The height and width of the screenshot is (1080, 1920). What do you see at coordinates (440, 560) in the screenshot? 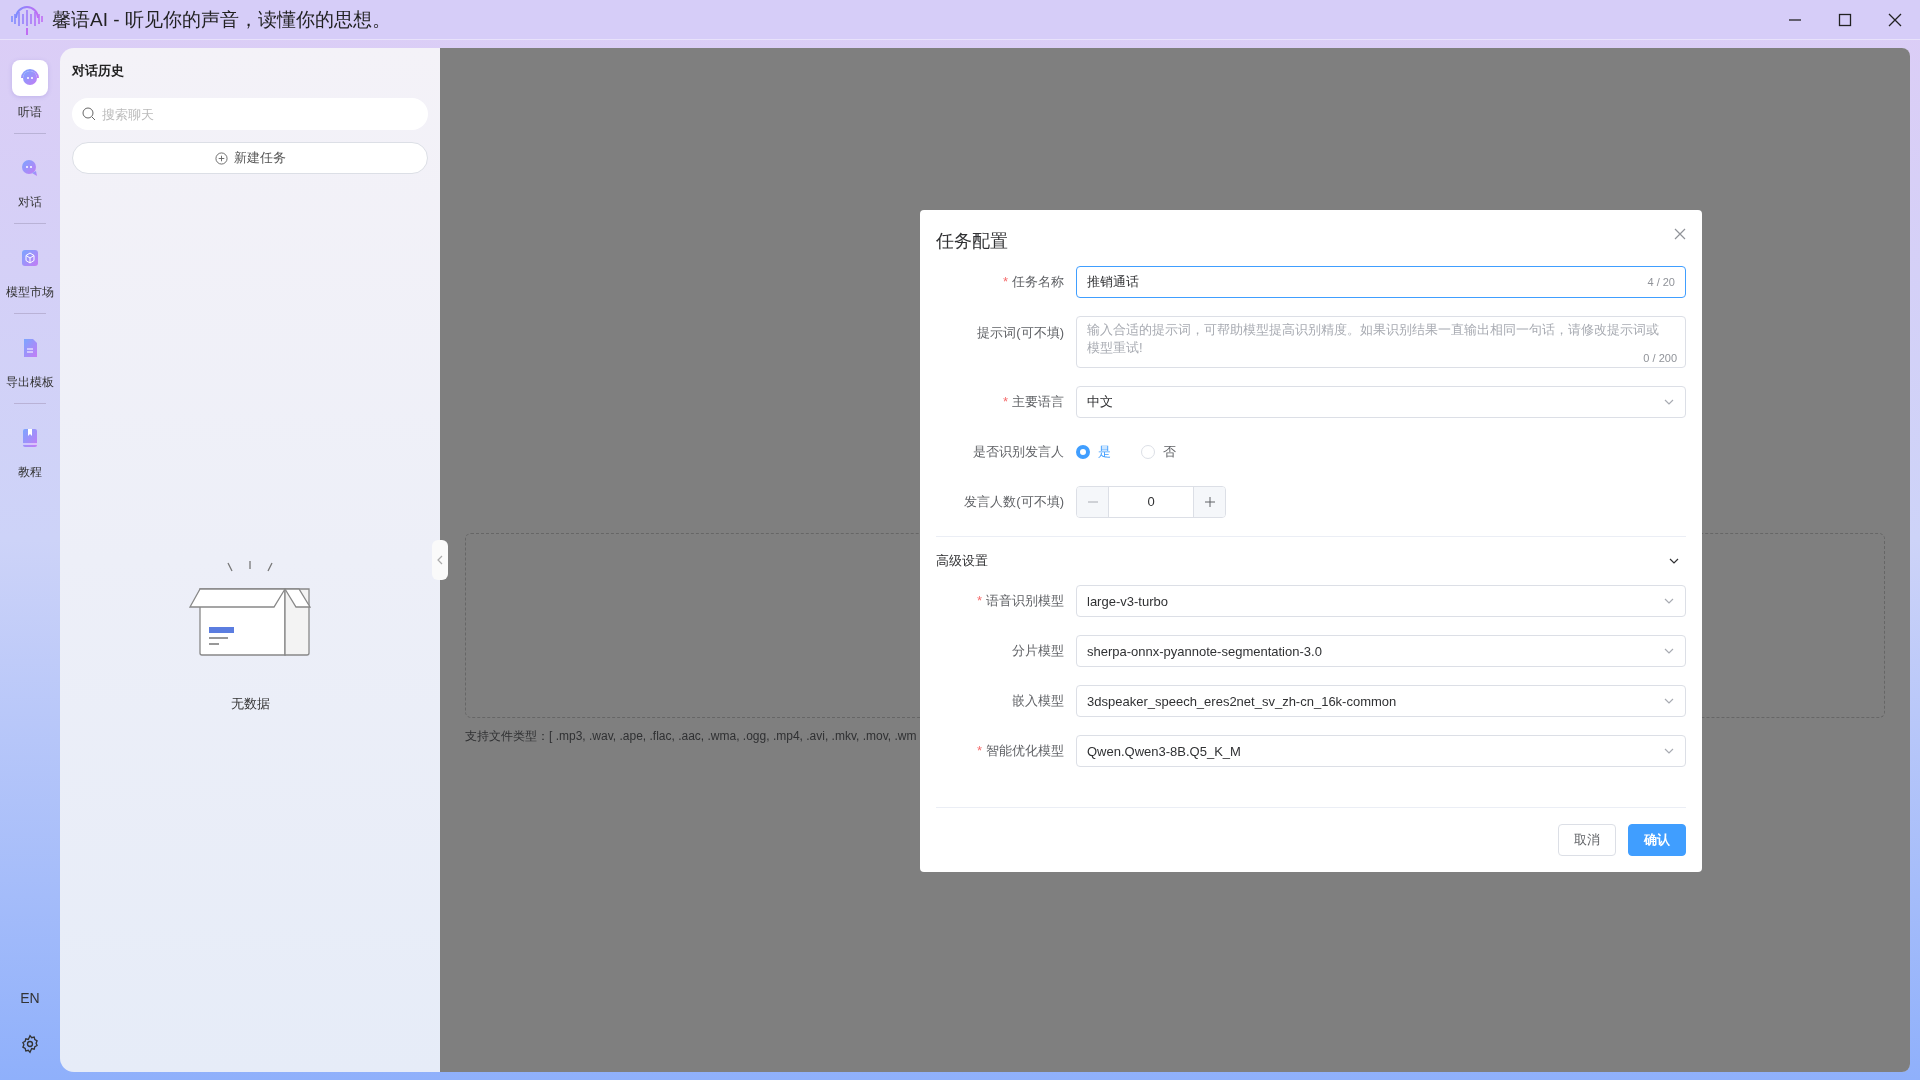
I see `collapse-button` at bounding box center [440, 560].